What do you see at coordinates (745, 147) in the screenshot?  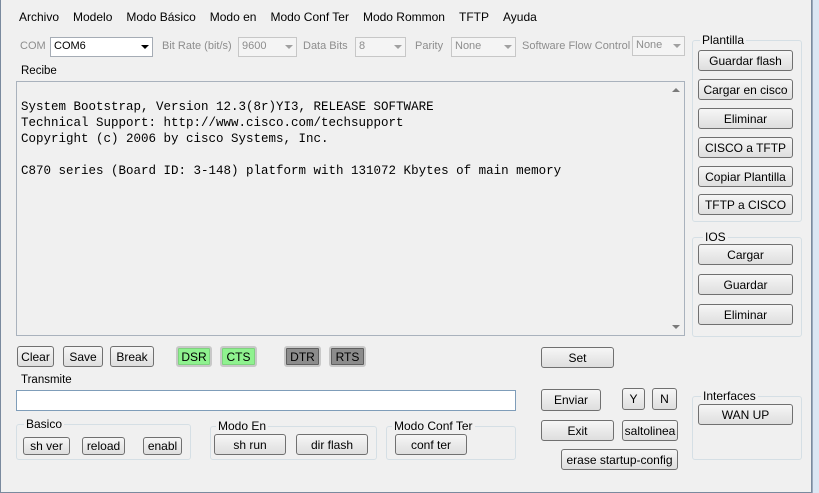 I see `cisco-a-tftp-button: CISCO a TFTP` at bounding box center [745, 147].